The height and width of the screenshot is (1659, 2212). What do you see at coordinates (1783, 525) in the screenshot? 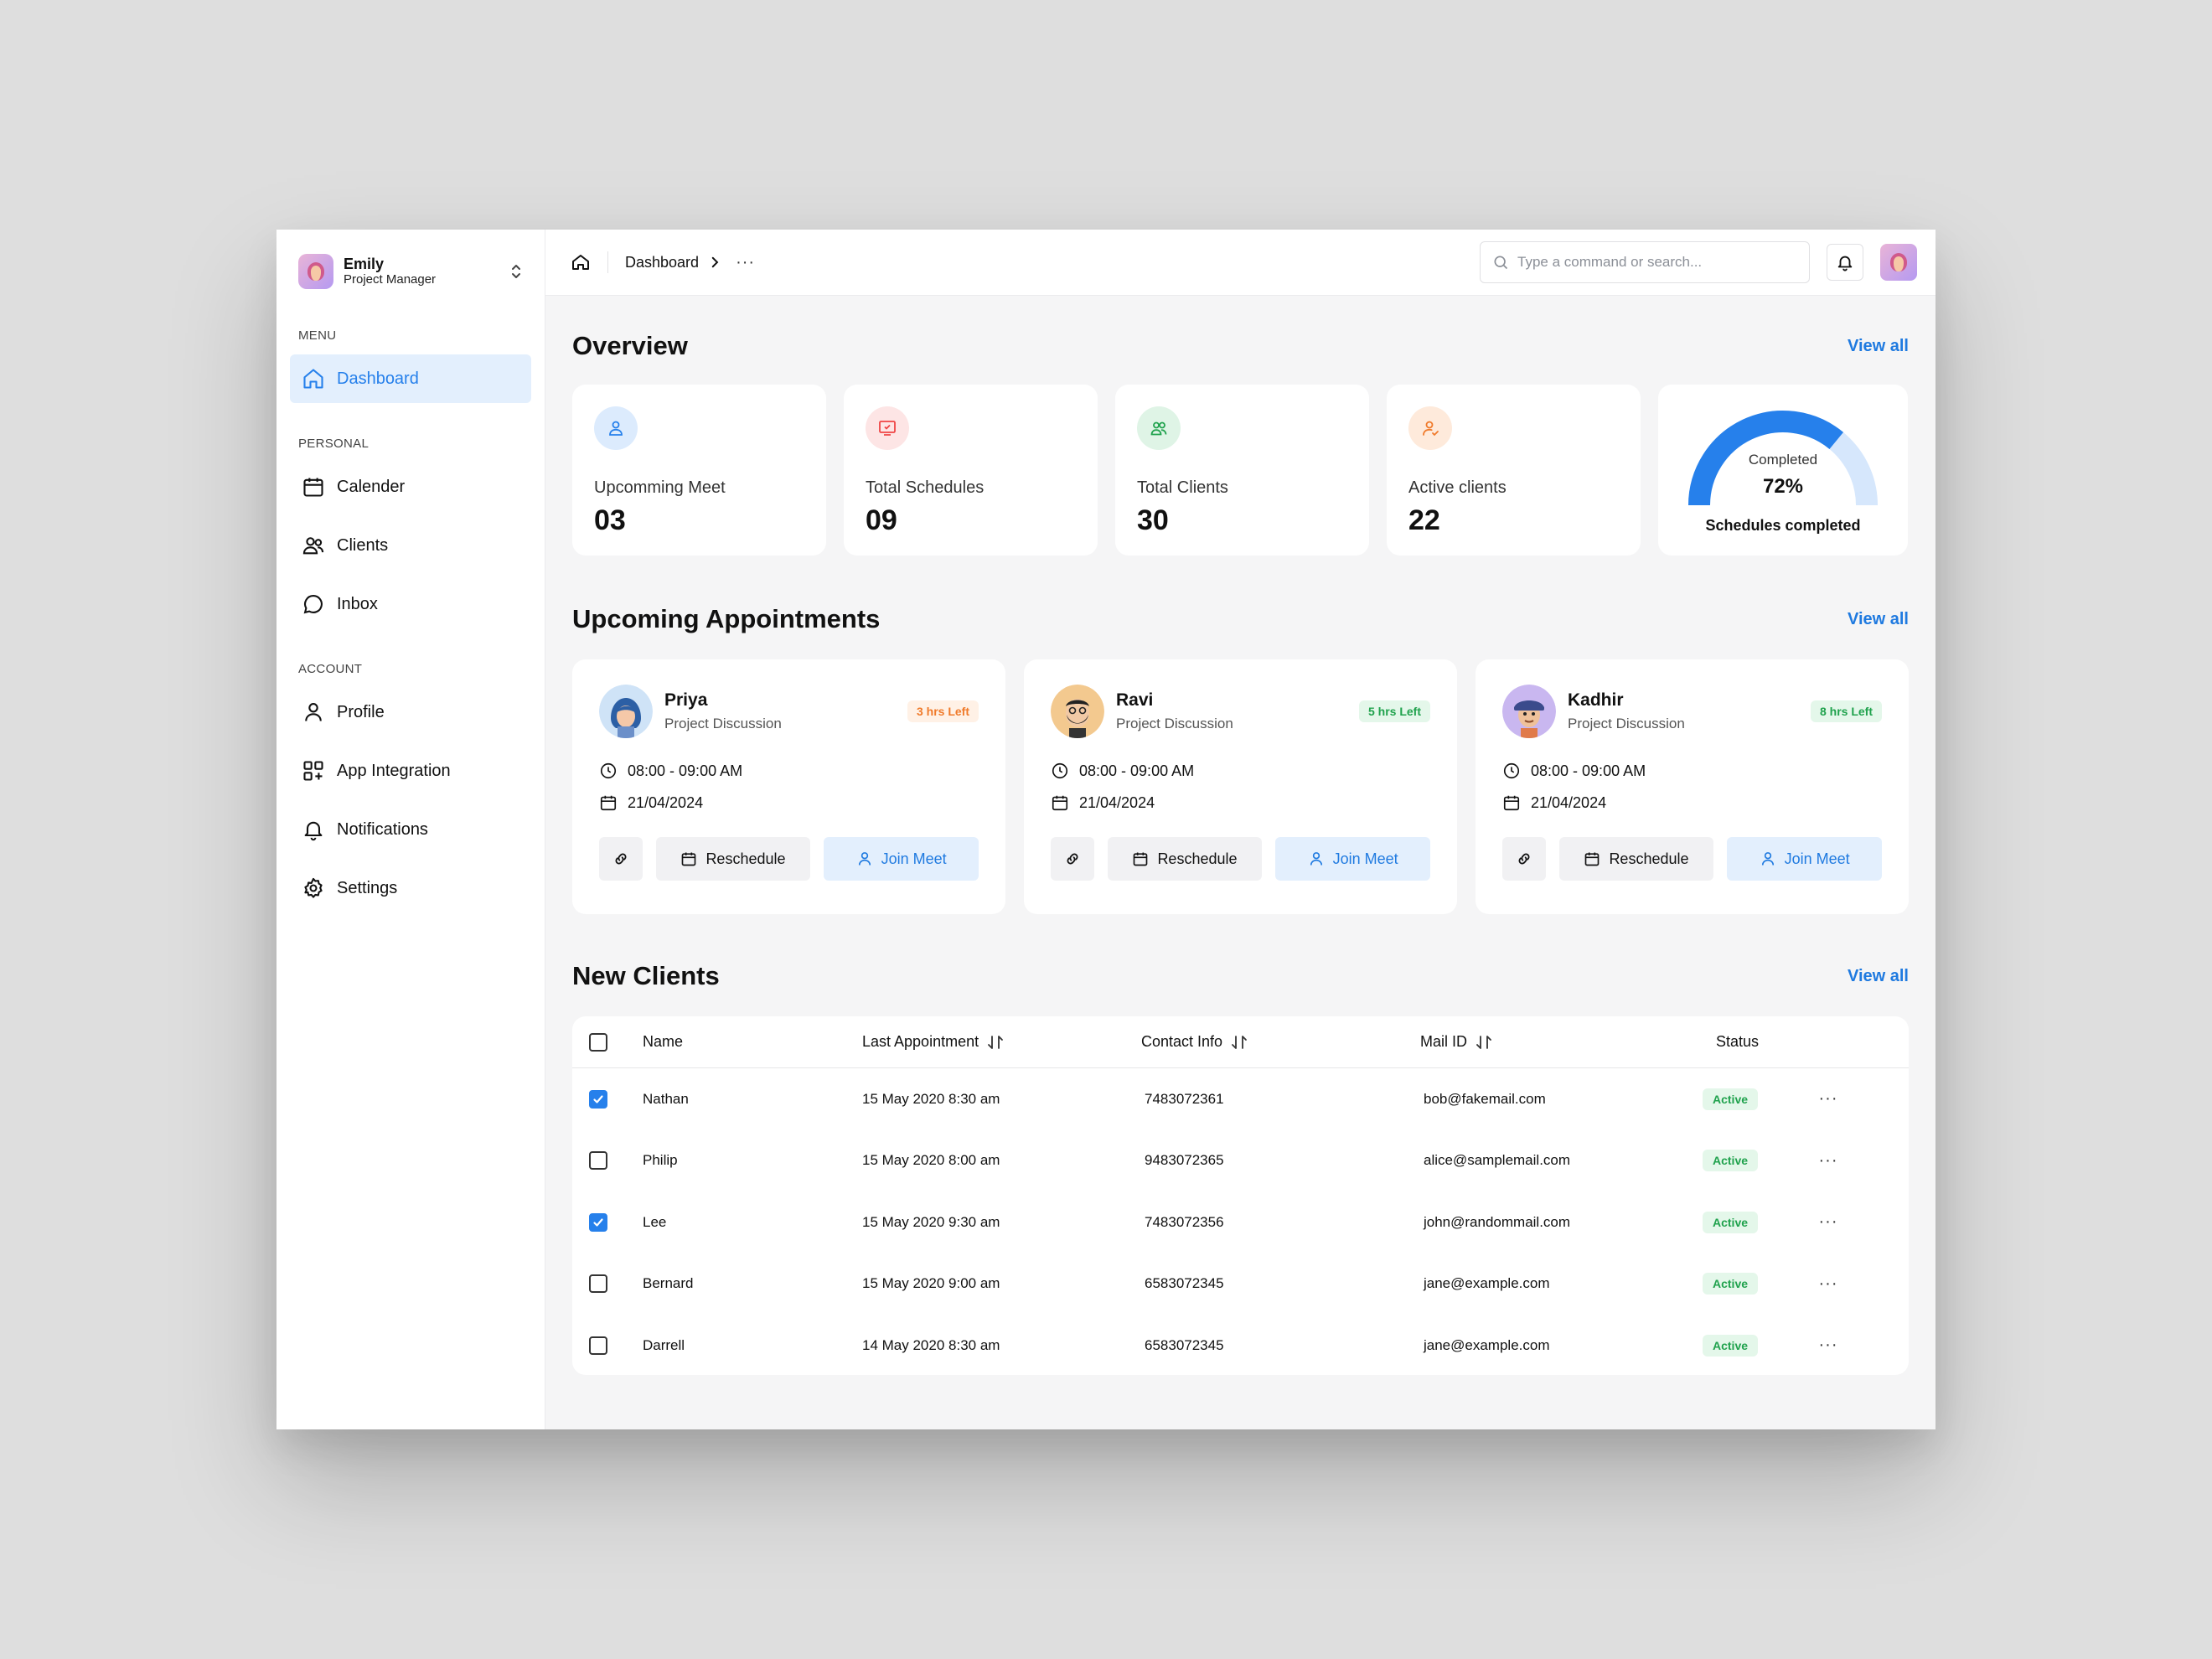
I see `gauge-subtitle: Schedules completed` at bounding box center [1783, 525].